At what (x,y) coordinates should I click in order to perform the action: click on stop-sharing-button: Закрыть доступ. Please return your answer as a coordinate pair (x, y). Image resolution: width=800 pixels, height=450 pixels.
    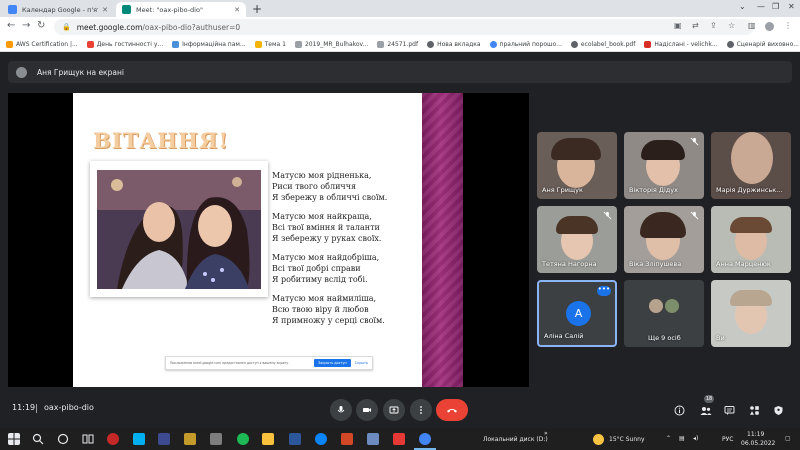
    Looking at the image, I should click on (332, 363).